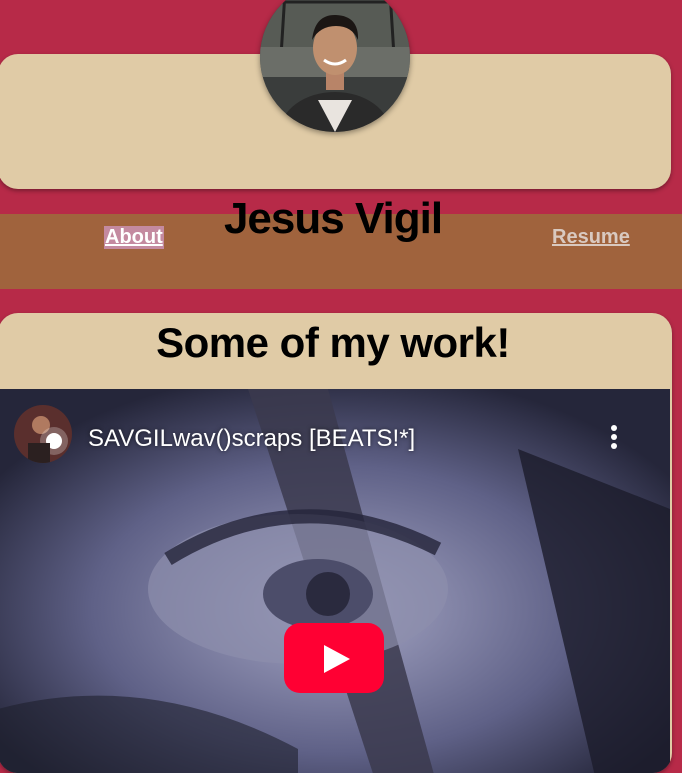  I want to click on channel-avatar-icon, so click(43, 434).